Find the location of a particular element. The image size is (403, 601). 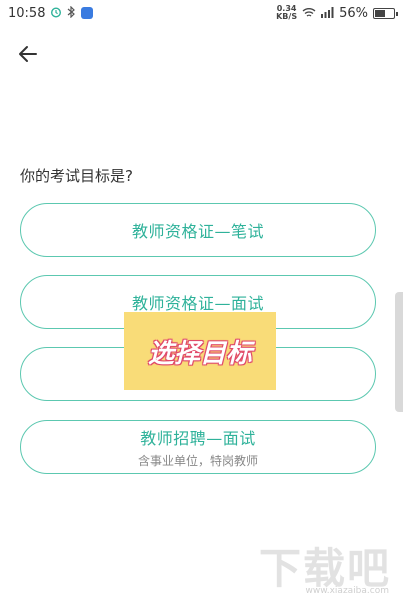

signal-icon is located at coordinates (327, 13).